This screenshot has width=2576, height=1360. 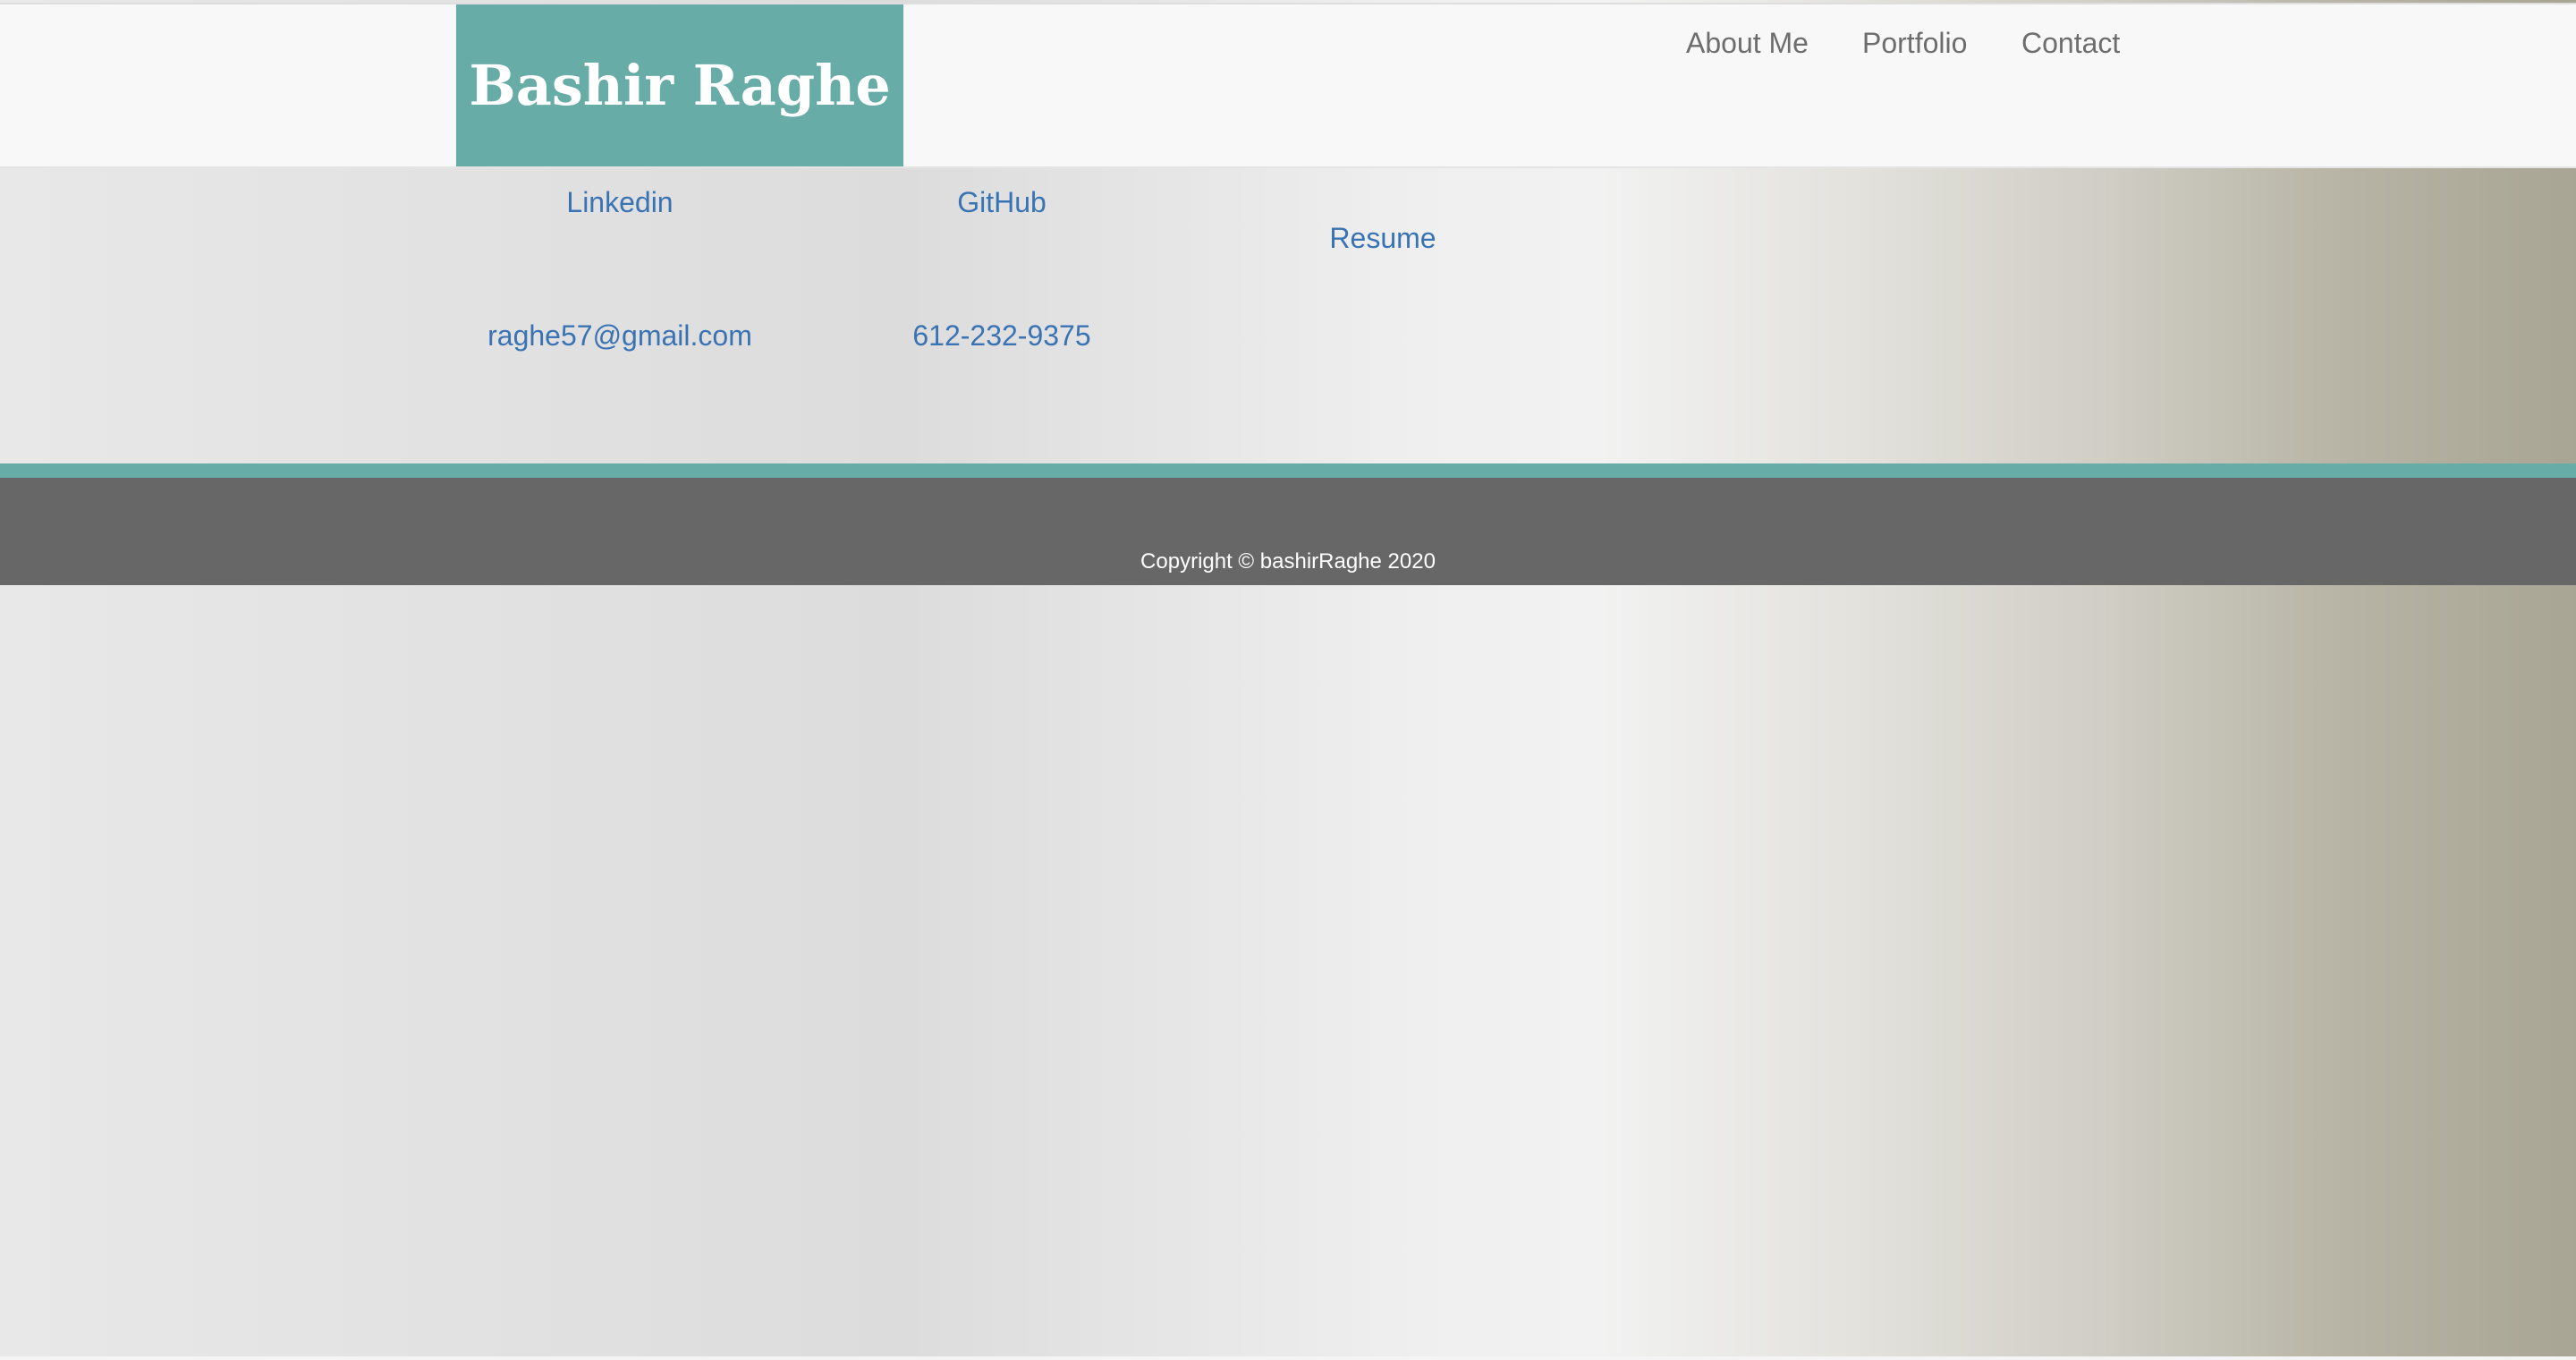 I want to click on bottom-border, so click(x=1288, y=1358).